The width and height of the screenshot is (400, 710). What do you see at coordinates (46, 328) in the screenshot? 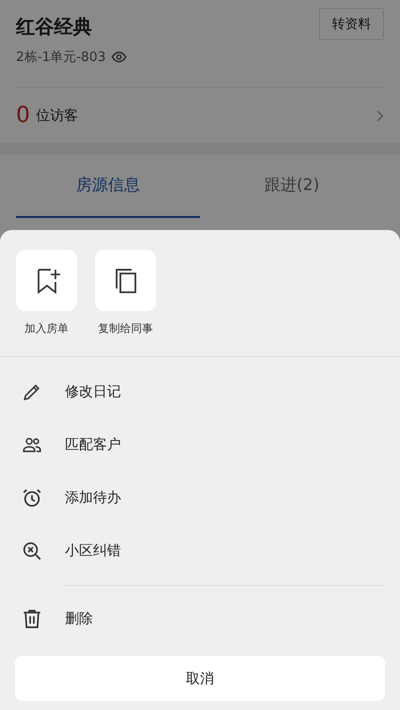
I see `action-label: 加入房单` at bounding box center [46, 328].